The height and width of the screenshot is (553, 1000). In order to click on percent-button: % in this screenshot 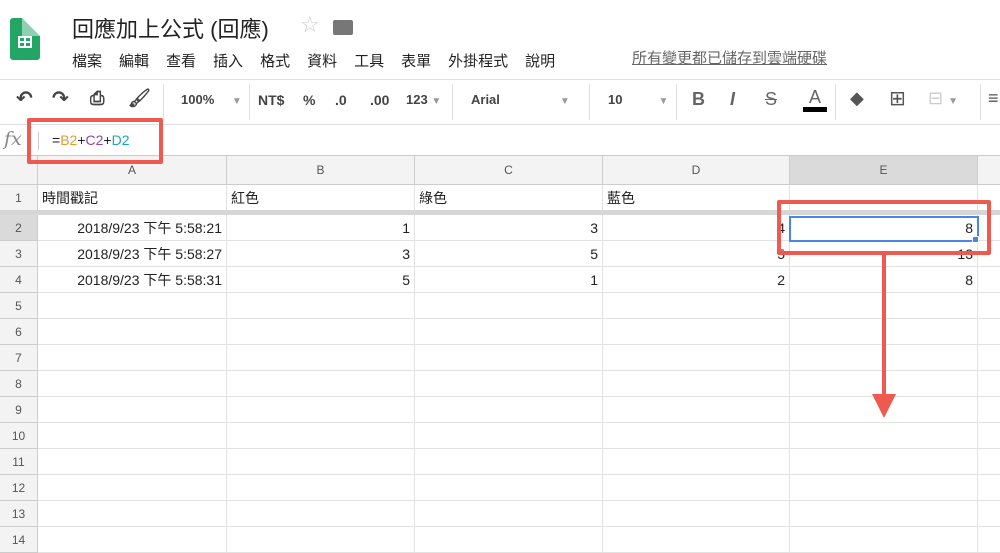, I will do `click(309, 100)`.